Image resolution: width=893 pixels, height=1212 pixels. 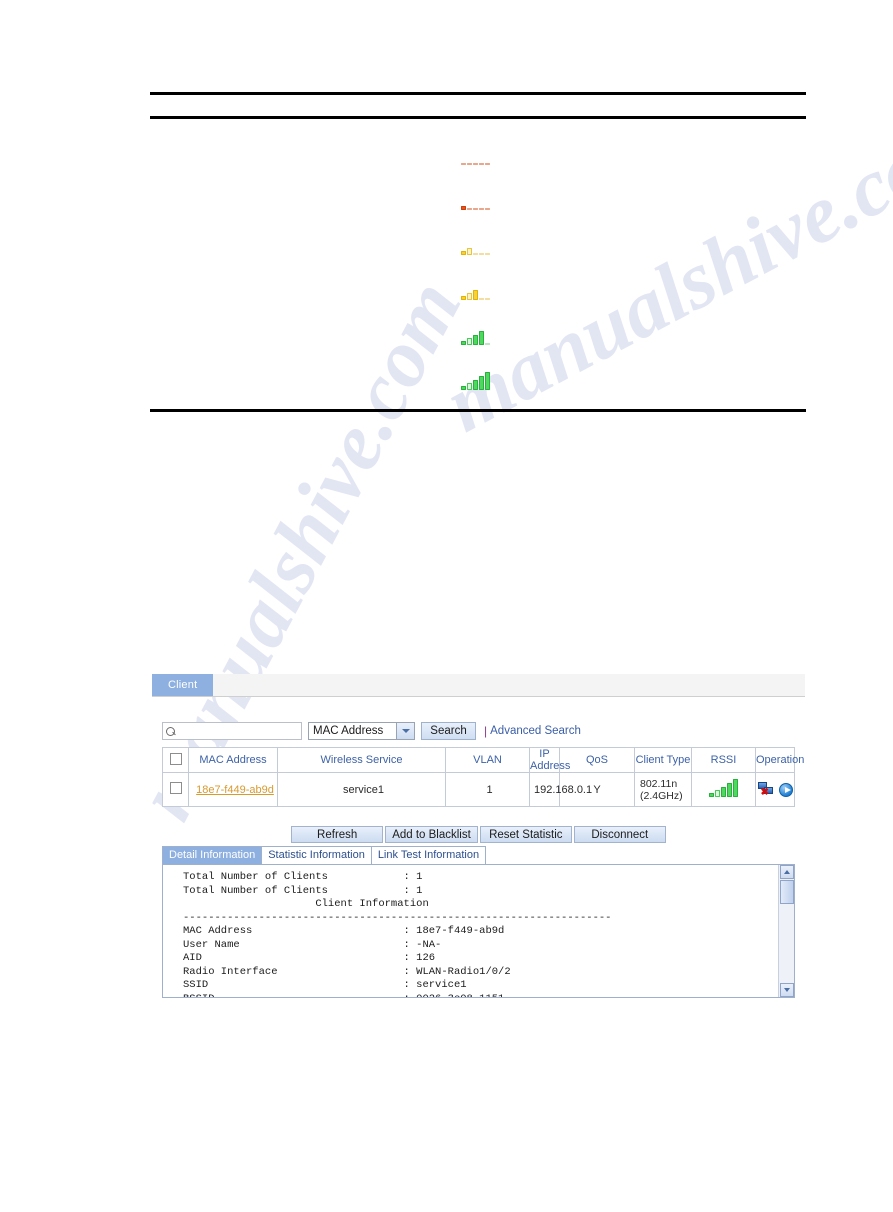 What do you see at coordinates (560, 789) in the screenshot?
I see `cell-ip-address: 192.168.0.1` at bounding box center [560, 789].